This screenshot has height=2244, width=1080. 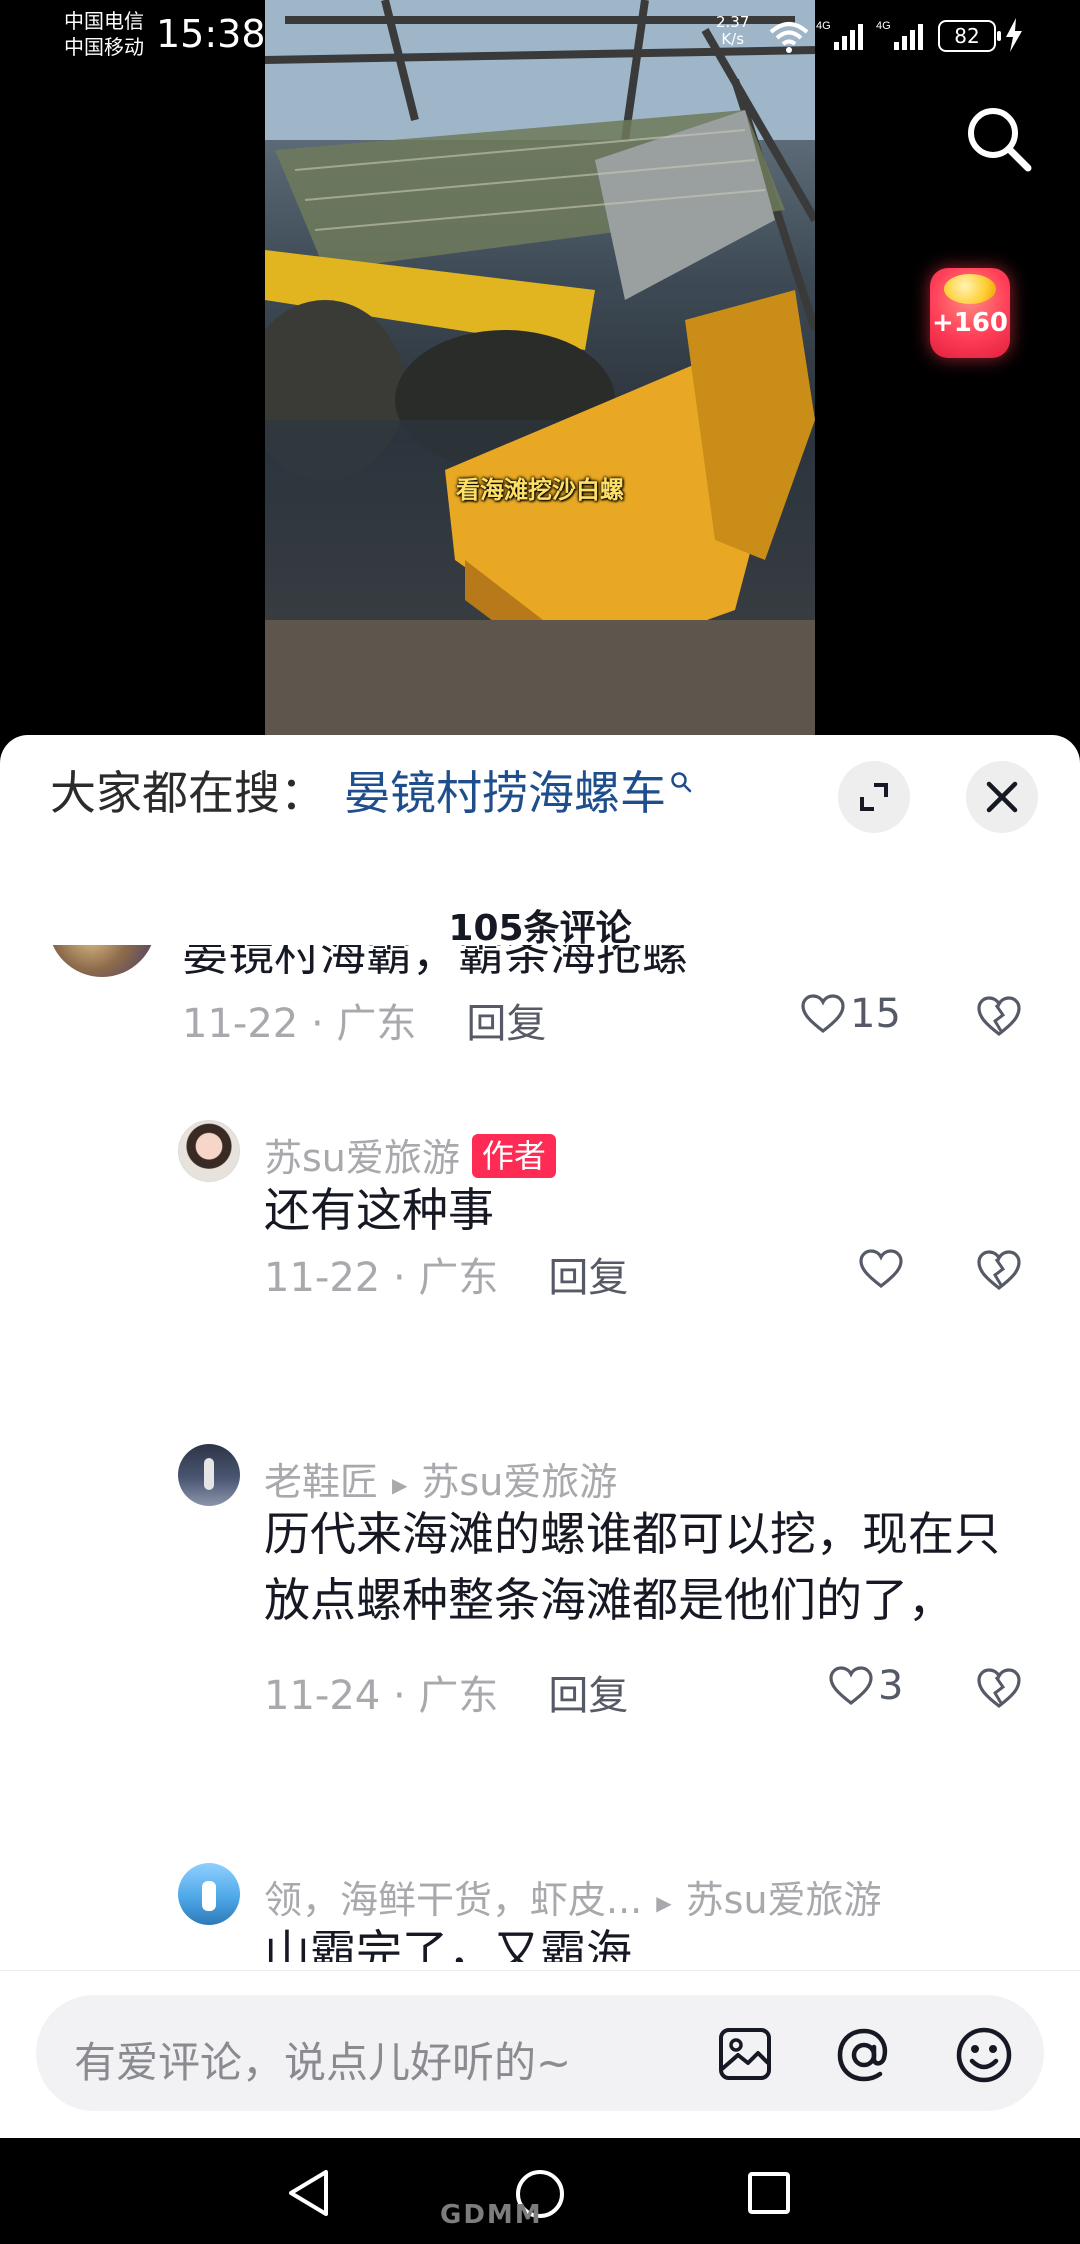 I want to click on comment-username: 老鞋匠 ▶ 苏su爱旅游, so click(x=440, y=1478).